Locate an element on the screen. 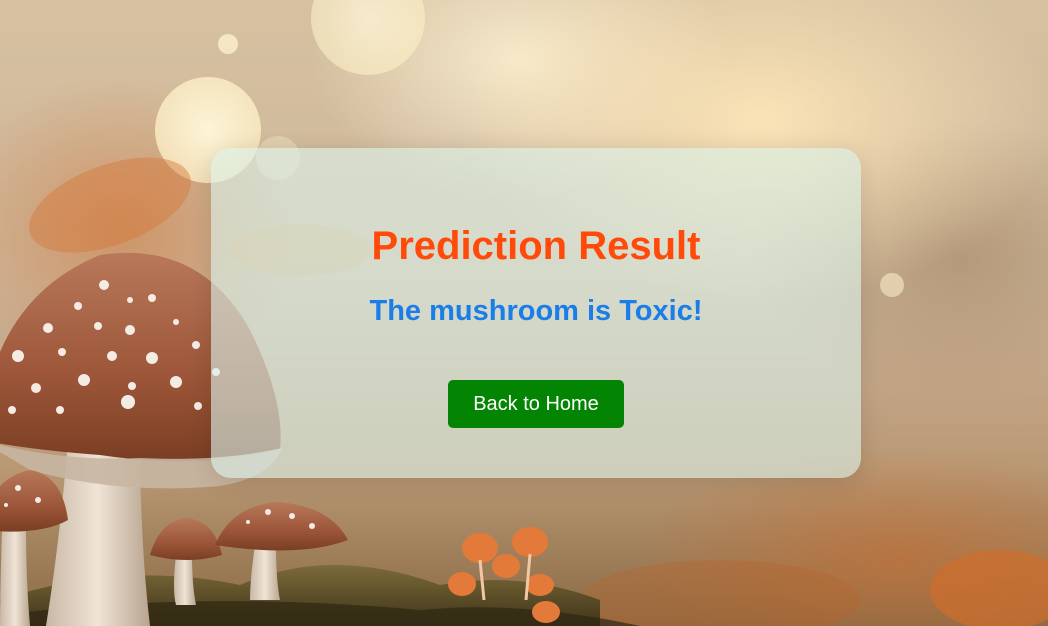  back-to-home-button: Back to Home is located at coordinates (536, 404).